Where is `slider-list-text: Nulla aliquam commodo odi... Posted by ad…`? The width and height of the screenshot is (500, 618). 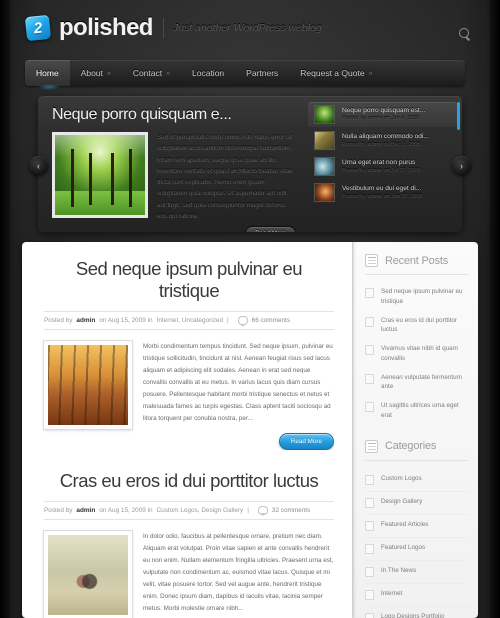 slider-list-text: Nulla aliquam commodo odi... Posted by ad… is located at coordinates (385, 140).